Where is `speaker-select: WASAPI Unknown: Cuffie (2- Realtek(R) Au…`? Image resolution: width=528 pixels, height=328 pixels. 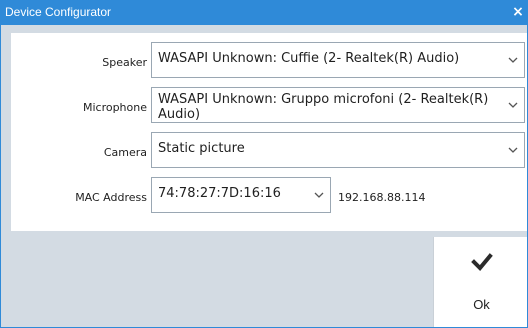 speaker-select: WASAPI Unknown: Cuffie (2- Realtek(R) Au… is located at coordinates (338, 60).